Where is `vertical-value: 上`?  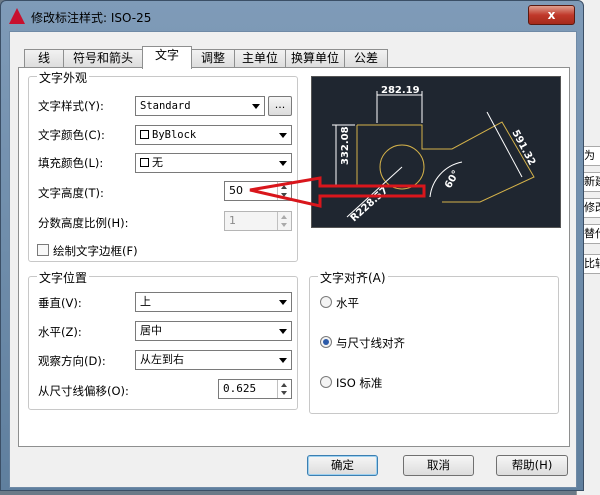
vertical-value: 上 is located at coordinates (145, 301).